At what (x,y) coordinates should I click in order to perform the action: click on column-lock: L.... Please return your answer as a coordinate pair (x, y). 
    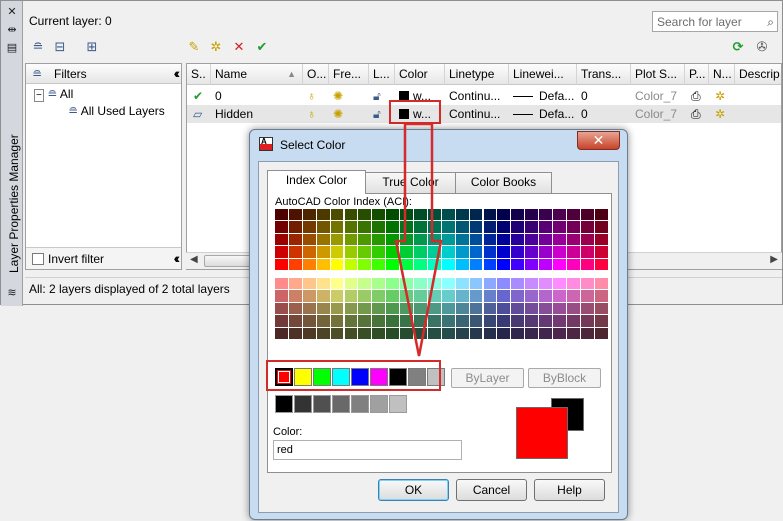
    Looking at the image, I should click on (382, 74).